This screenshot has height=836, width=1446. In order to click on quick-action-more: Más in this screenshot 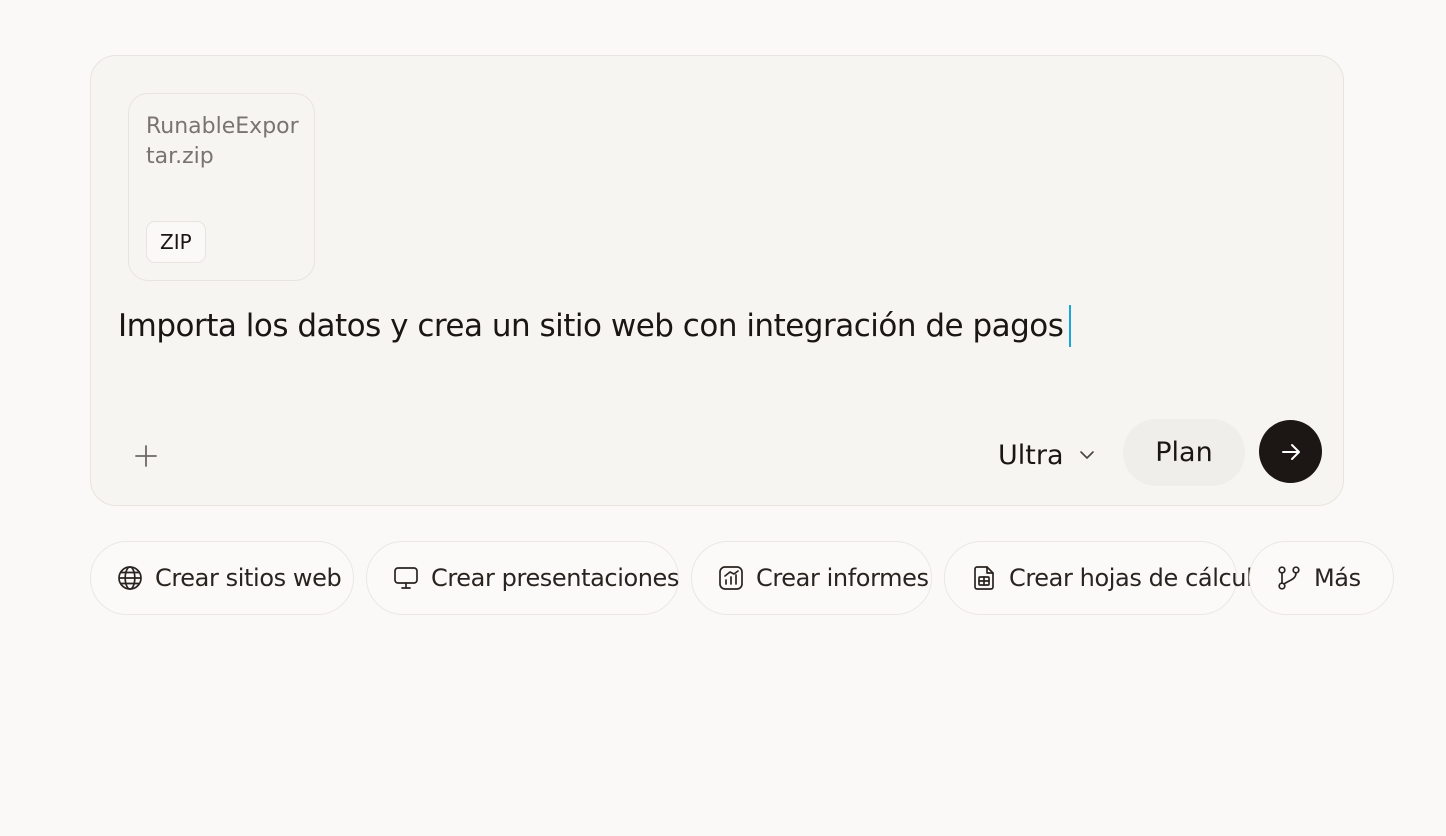, I will do `click(1321, 578)`.